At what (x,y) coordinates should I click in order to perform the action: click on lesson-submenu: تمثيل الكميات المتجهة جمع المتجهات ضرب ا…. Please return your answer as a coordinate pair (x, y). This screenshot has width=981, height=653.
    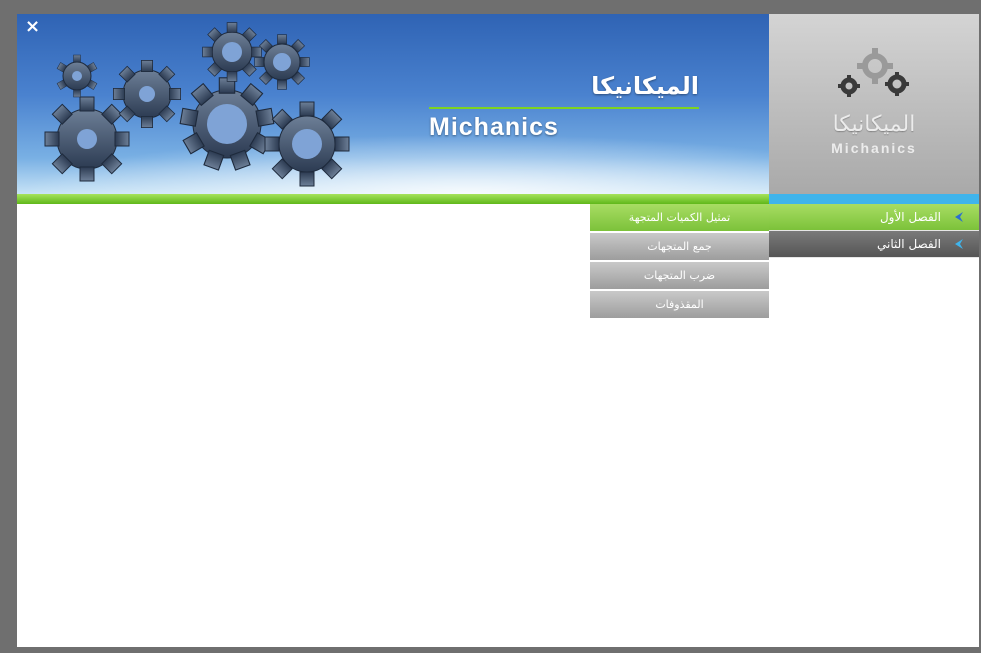
    Looking at the image, I should click on (679, 262).